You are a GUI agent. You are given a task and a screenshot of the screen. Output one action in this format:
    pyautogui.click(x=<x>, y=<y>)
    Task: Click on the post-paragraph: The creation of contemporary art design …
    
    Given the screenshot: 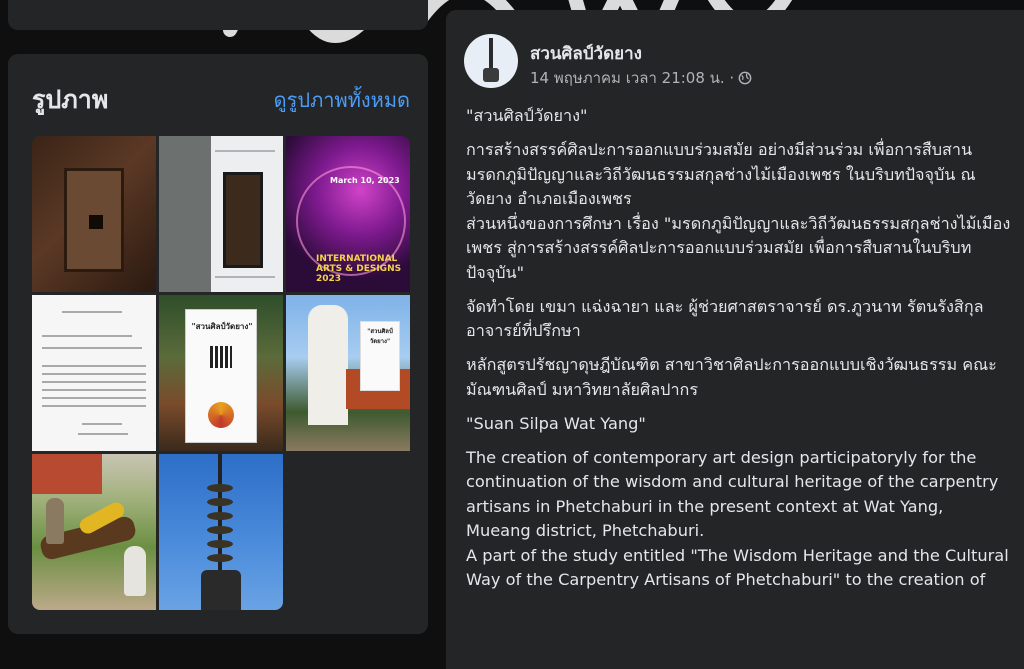 What is the action you would take?
    pyautogui.click(x=737, y=518)
    